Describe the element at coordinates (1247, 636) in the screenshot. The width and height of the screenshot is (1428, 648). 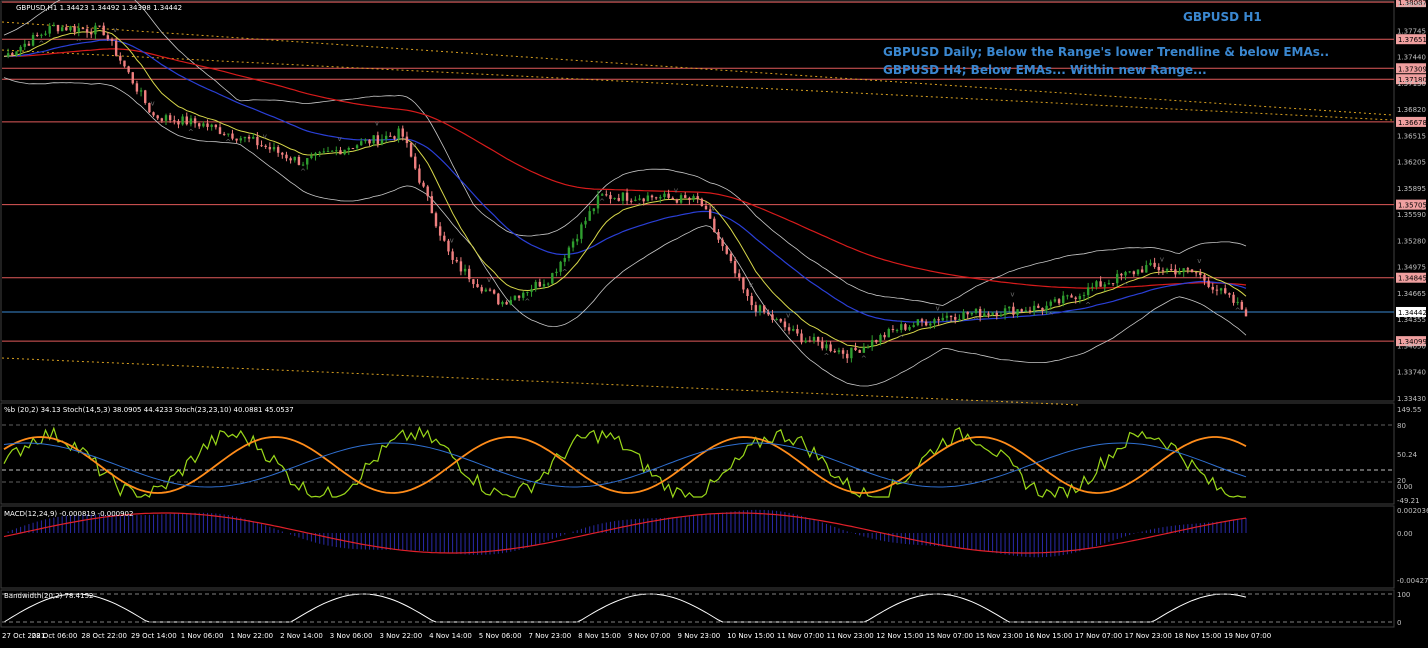
I see `time-tick-label: 19 Nov 07:00` at that location.